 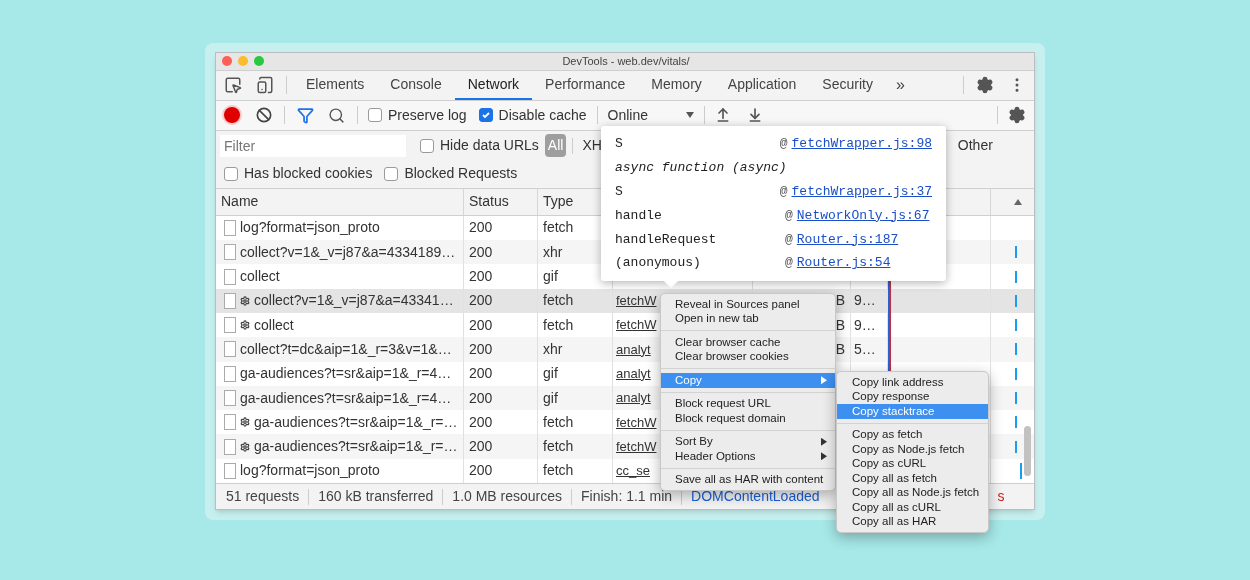 I want to click on function-name: handle, so click(x=639, y=215).